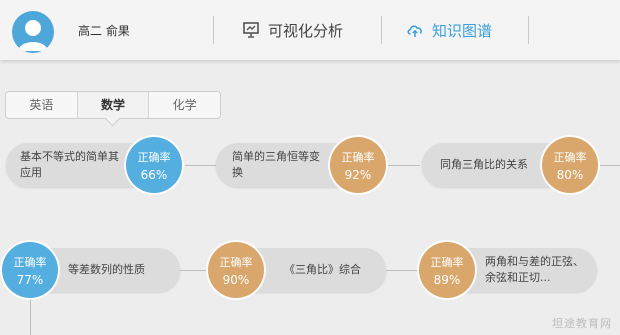 Image resolution: width=620 pixels, height=335 pixels. Describe the element at coordinates (106, 269) in the screenshot. I see `node-topic: 等差数列的性质` at that location.